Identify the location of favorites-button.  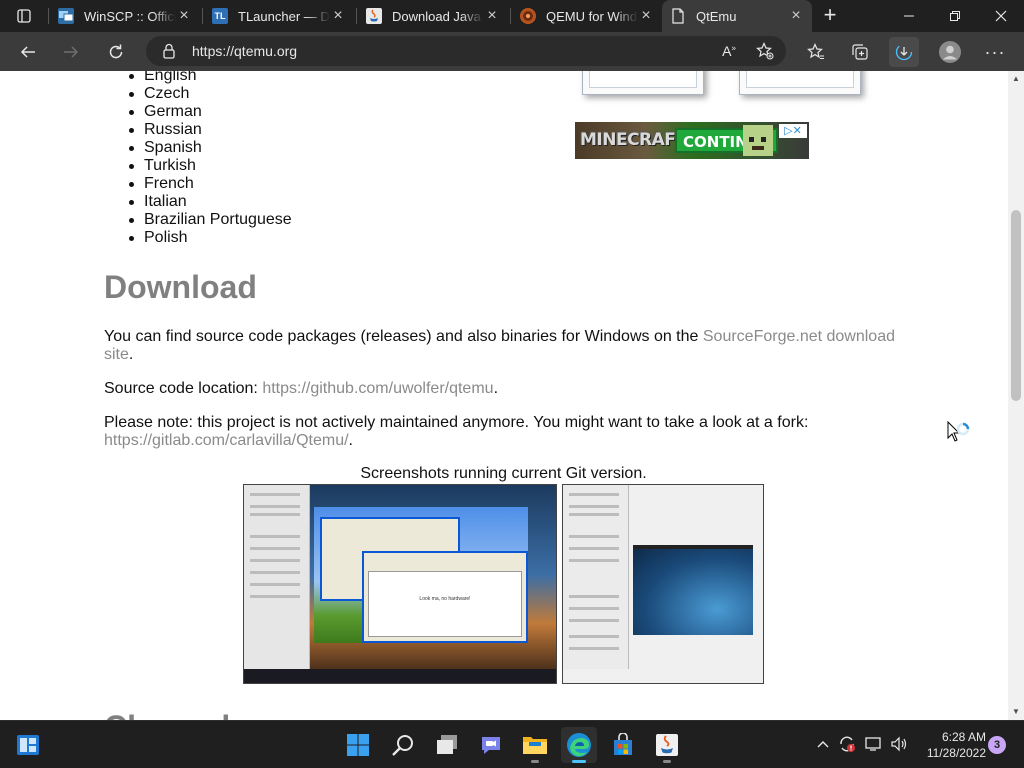
(816, 52).